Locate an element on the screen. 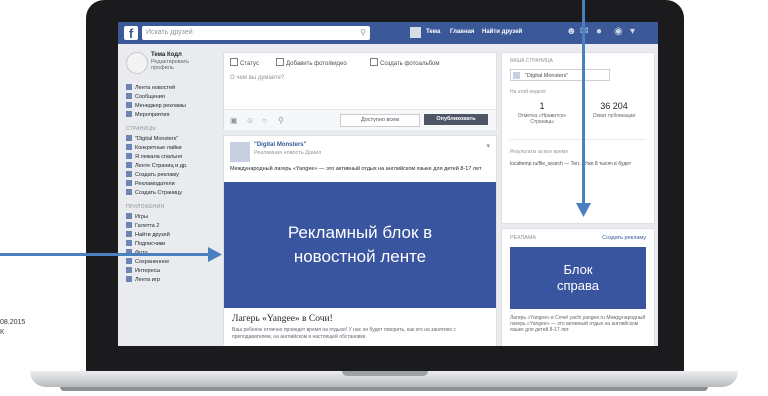 The image size is (768, 396). page-avatar is located at coordinates (240, 152).